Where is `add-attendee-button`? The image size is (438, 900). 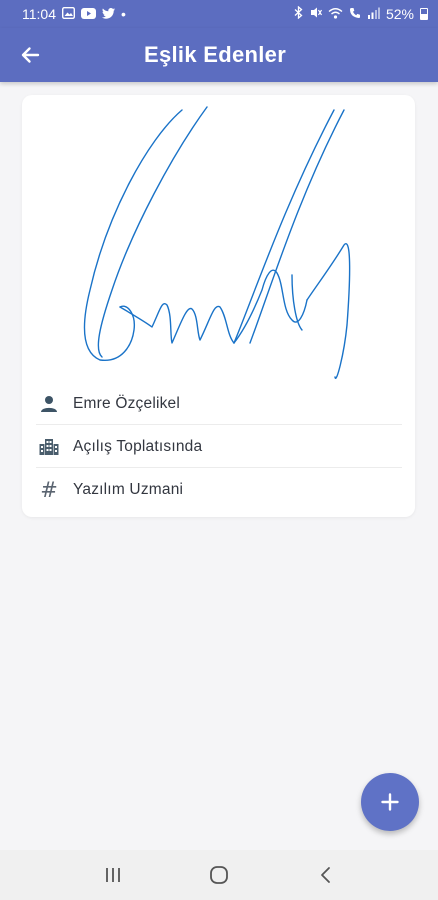 add-attendee-button is located at coordinates (390, 802).